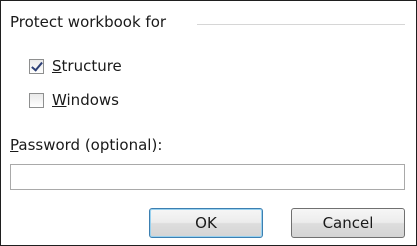  What do you see at coordinates (206, 223) in the screenshot?
I see `ok-button: OK` at bounding box center [206, 223].